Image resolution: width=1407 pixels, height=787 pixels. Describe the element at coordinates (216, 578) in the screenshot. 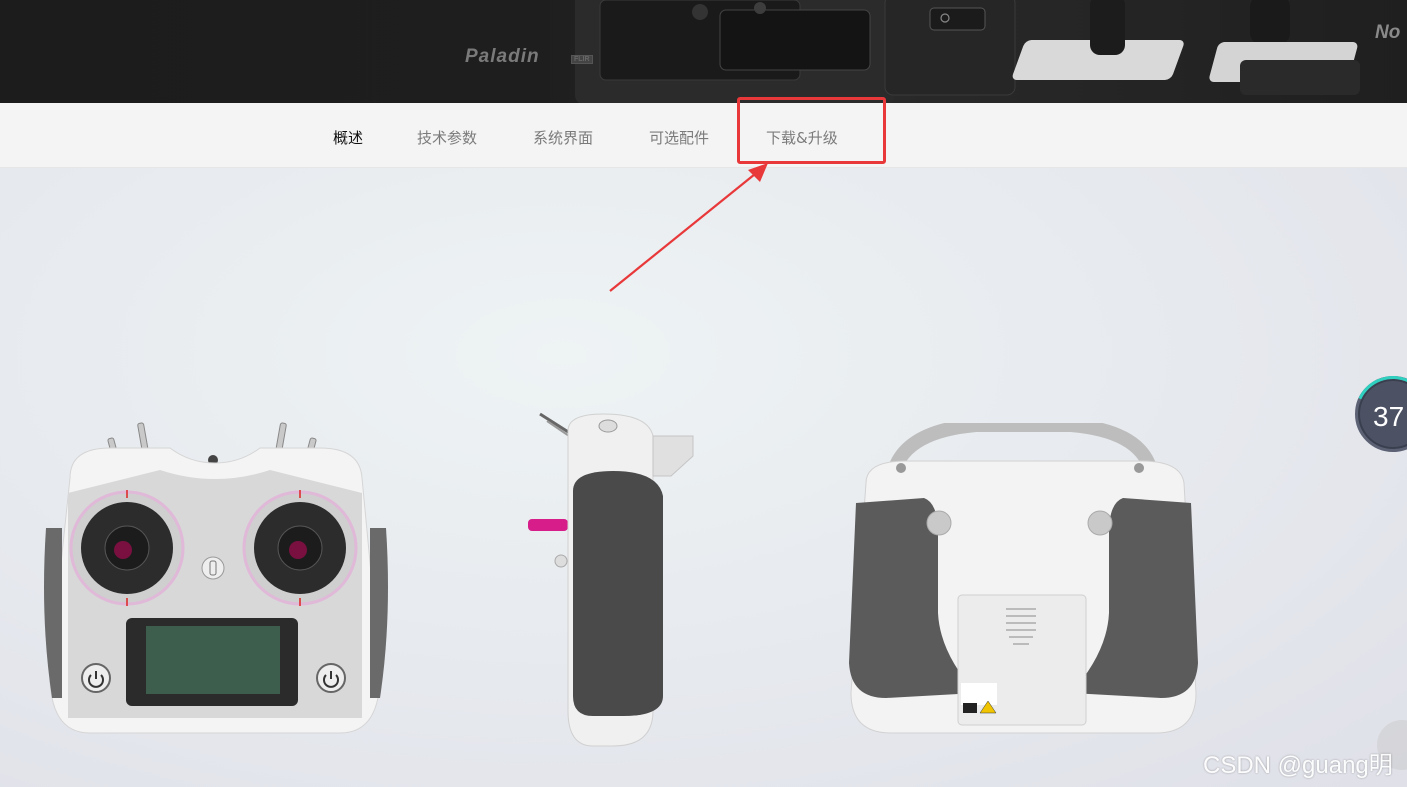

I see `transmitter-front-image` at that location.